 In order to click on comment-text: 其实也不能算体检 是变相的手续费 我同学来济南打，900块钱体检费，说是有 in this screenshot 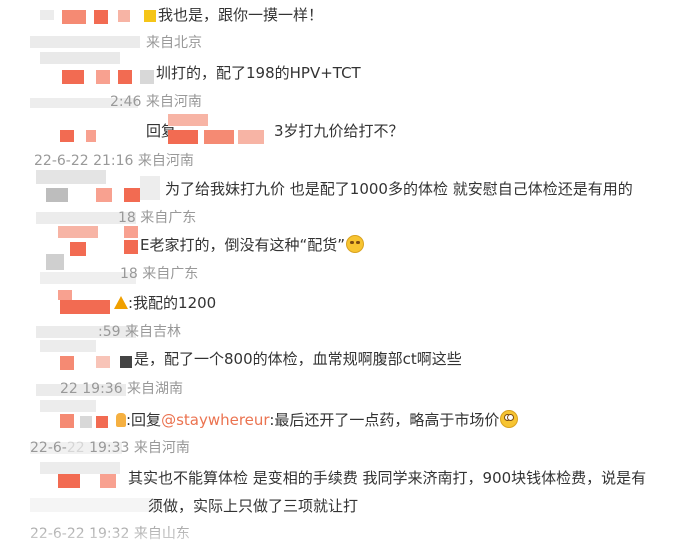, I will do `click(387, 478)`.